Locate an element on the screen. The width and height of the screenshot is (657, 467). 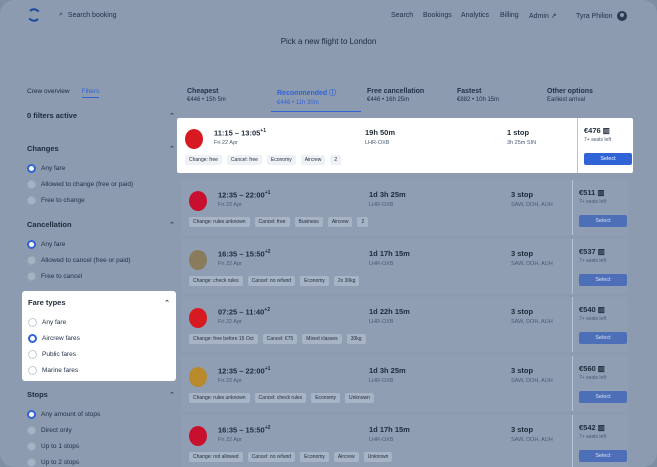
nav-bookings: Bookings is located at coordinates (437, 15).